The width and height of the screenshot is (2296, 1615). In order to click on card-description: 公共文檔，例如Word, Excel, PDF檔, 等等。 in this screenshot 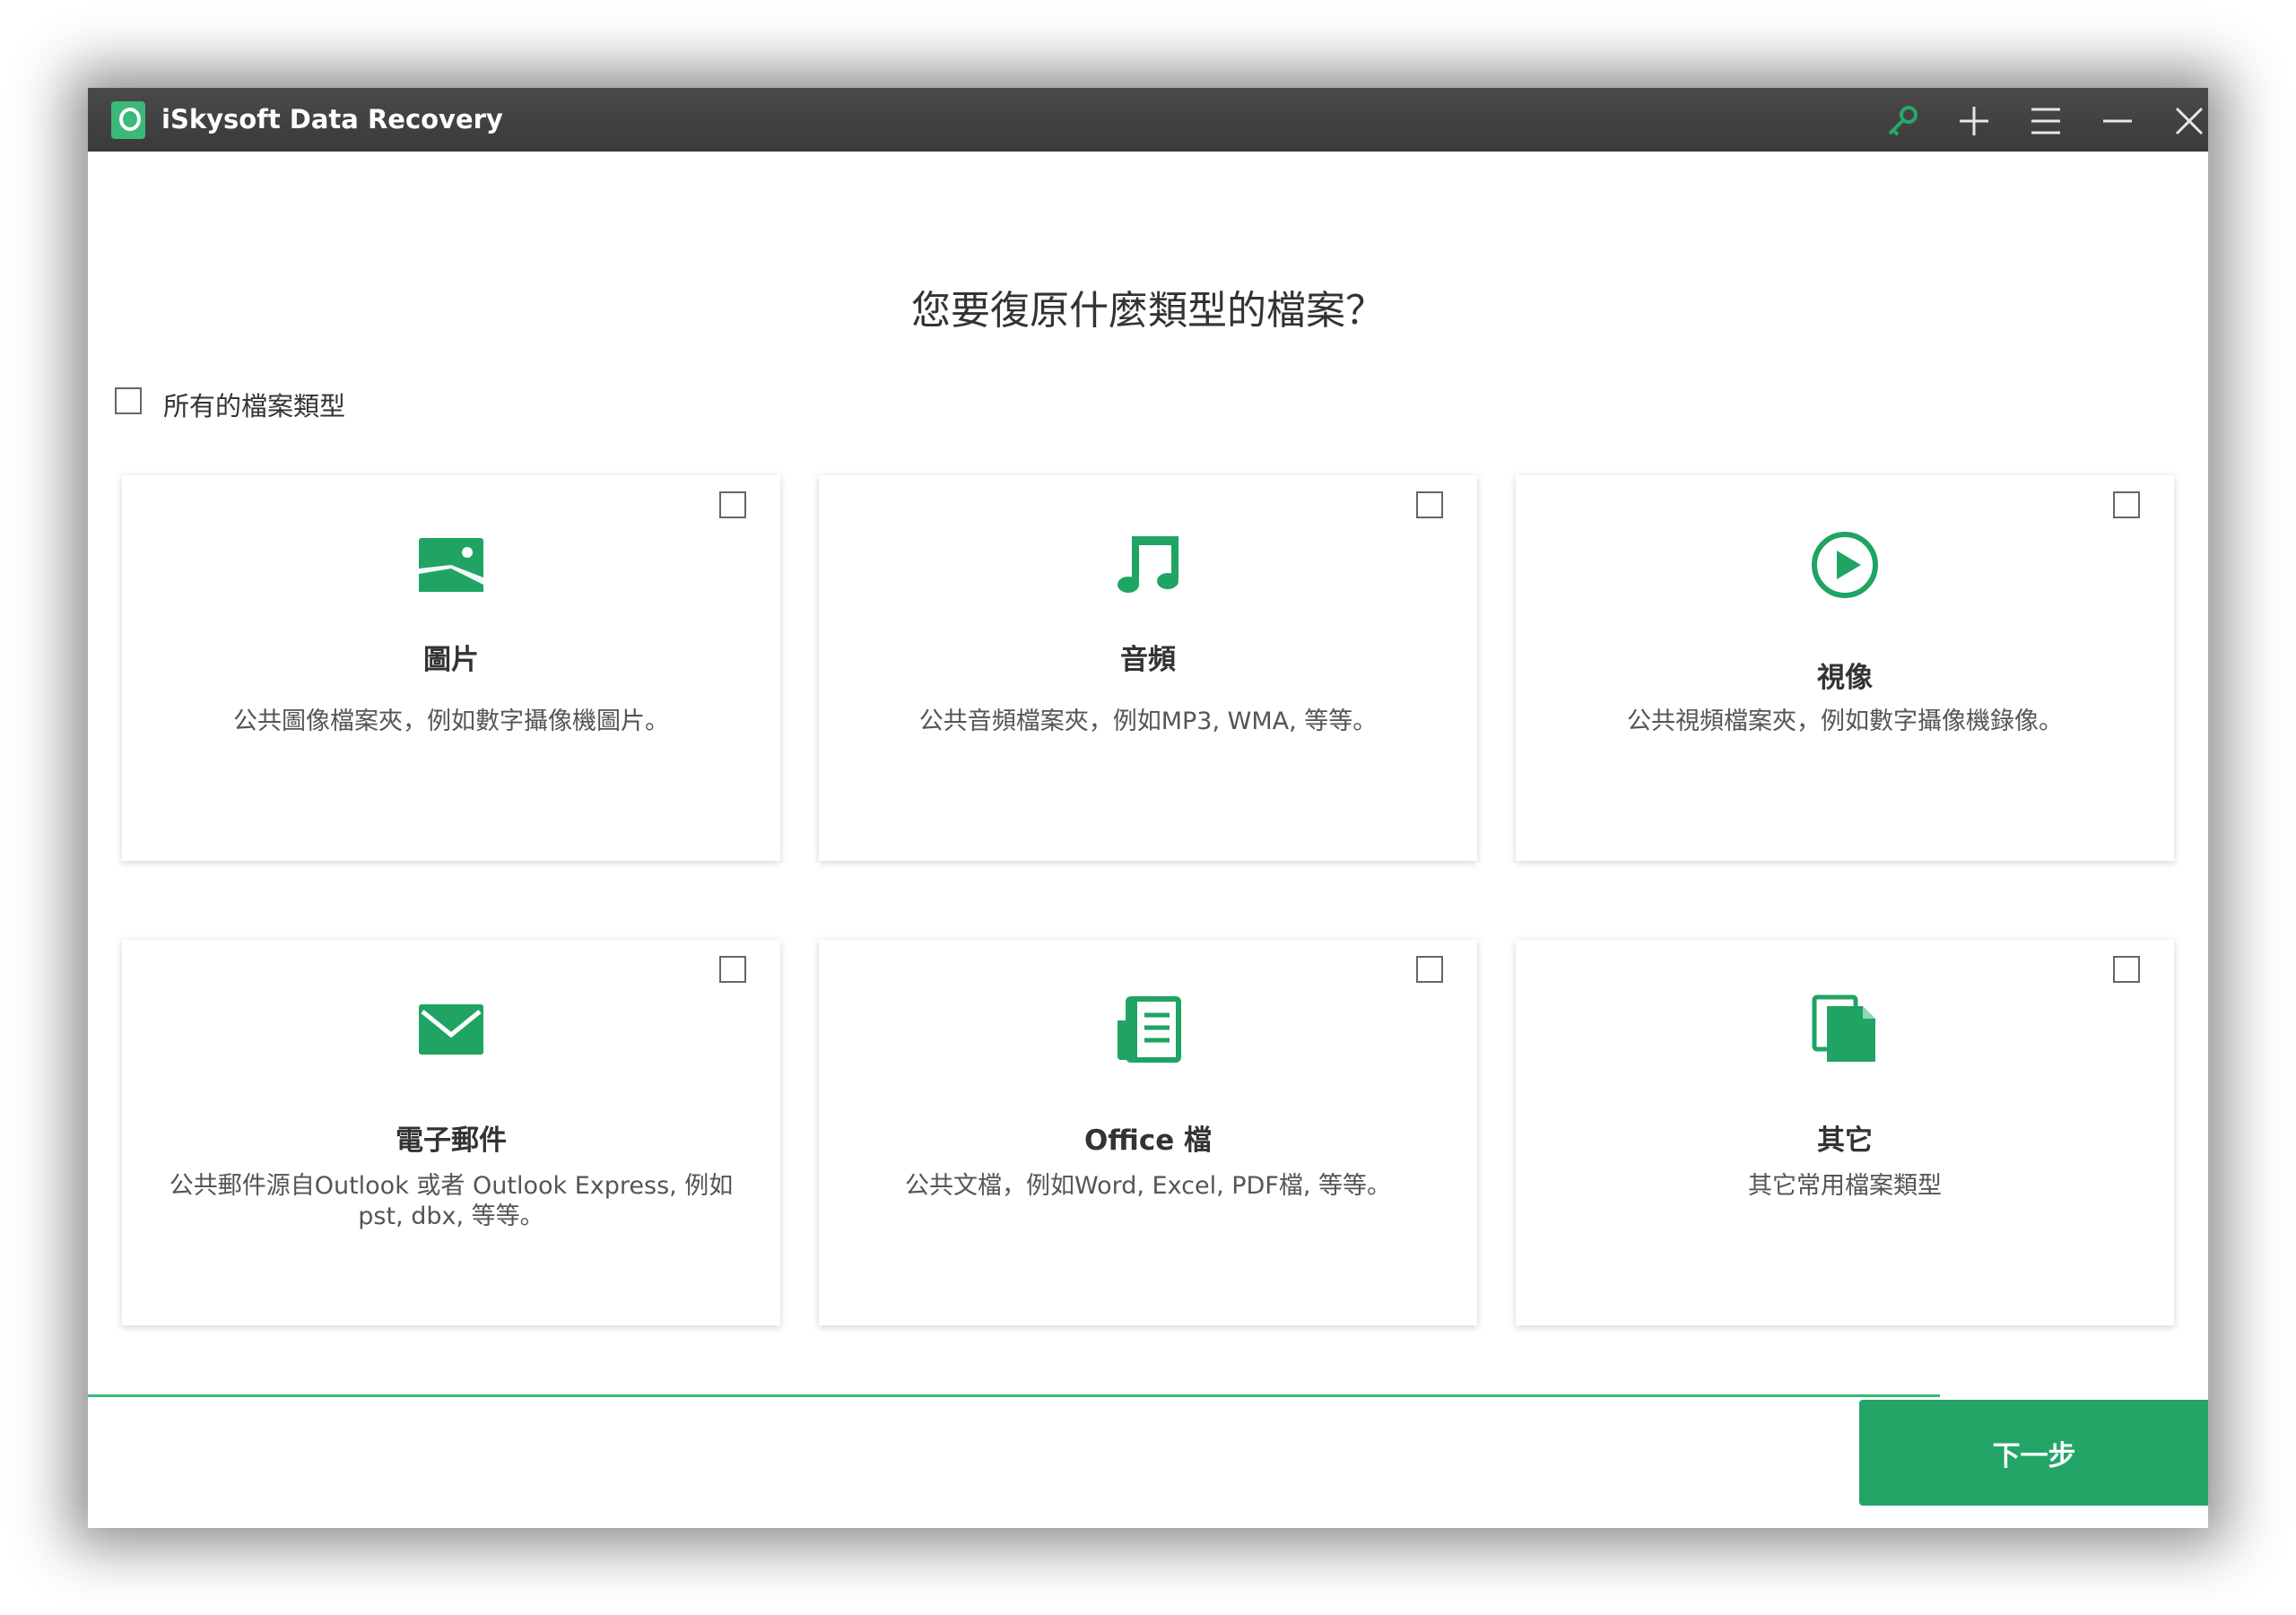, I will do `click(1148, 1186)`.